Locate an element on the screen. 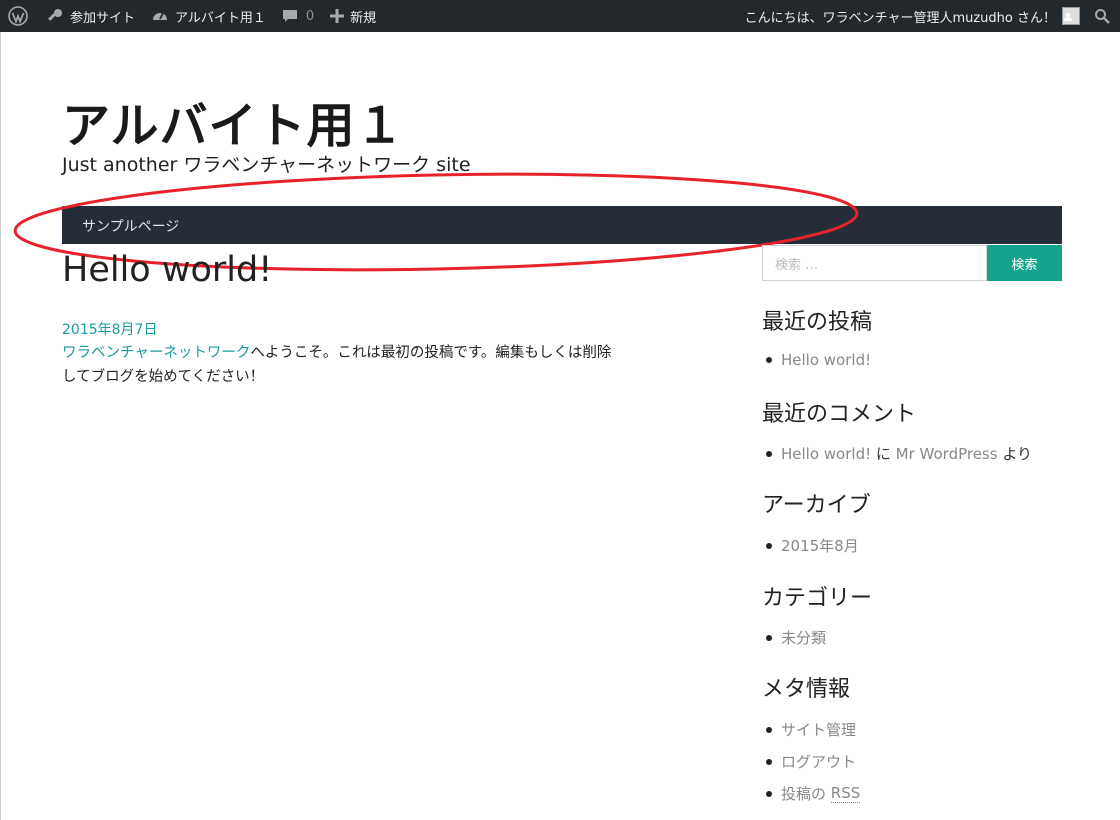  admin-bar-left: 参加サイト アルバイト用１ 0 新規 is located at coordinates (192, 16).